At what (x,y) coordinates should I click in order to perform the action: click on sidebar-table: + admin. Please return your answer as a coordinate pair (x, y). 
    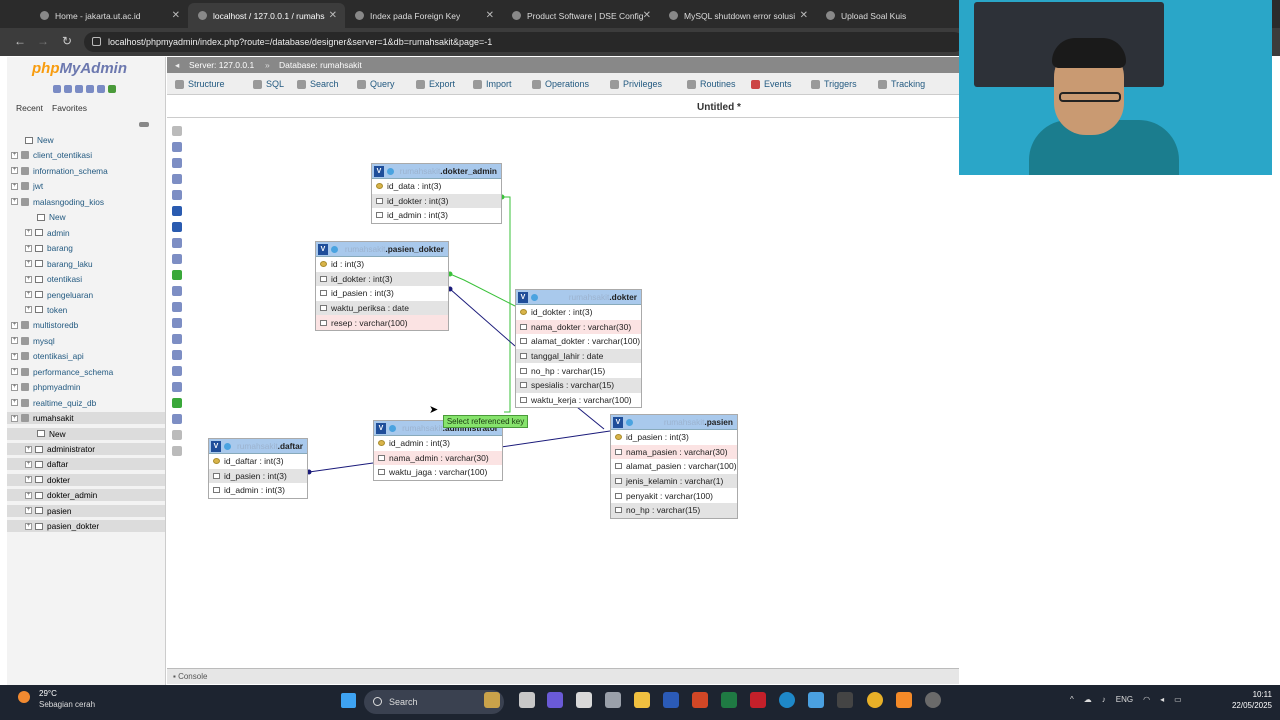
    Looking at the image, I should click on (86, 233).